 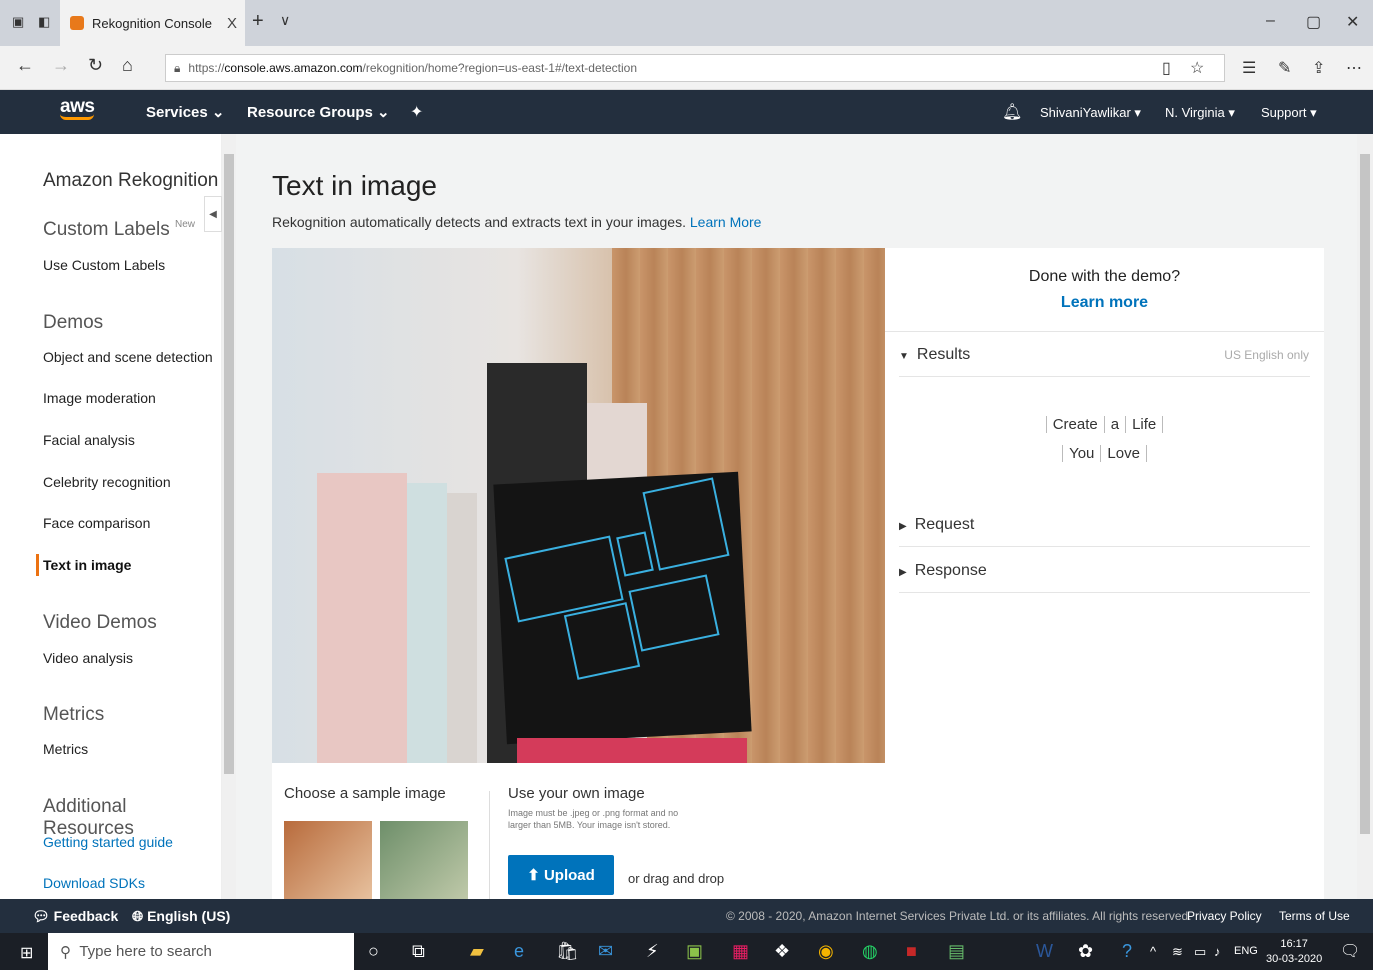 What do you see at coordinates (826, 951) in the screenshot?
I see `chrome-icon: ◉` at bounding box center [826, 951].